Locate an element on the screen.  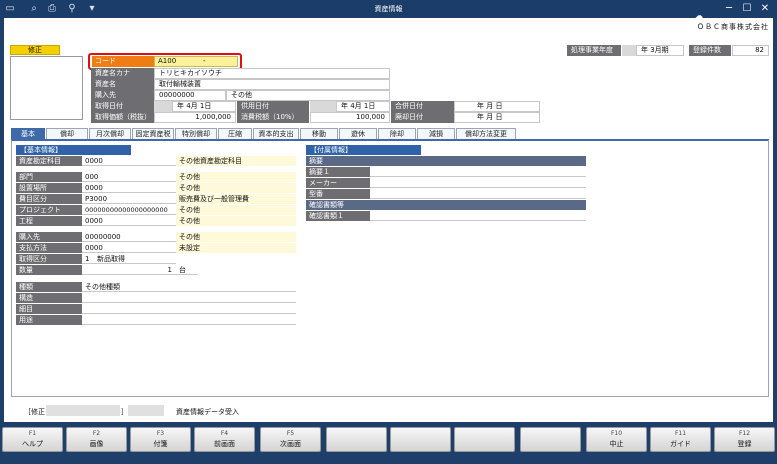
status-mode: ［修正 is located at coordinates (34, 412).